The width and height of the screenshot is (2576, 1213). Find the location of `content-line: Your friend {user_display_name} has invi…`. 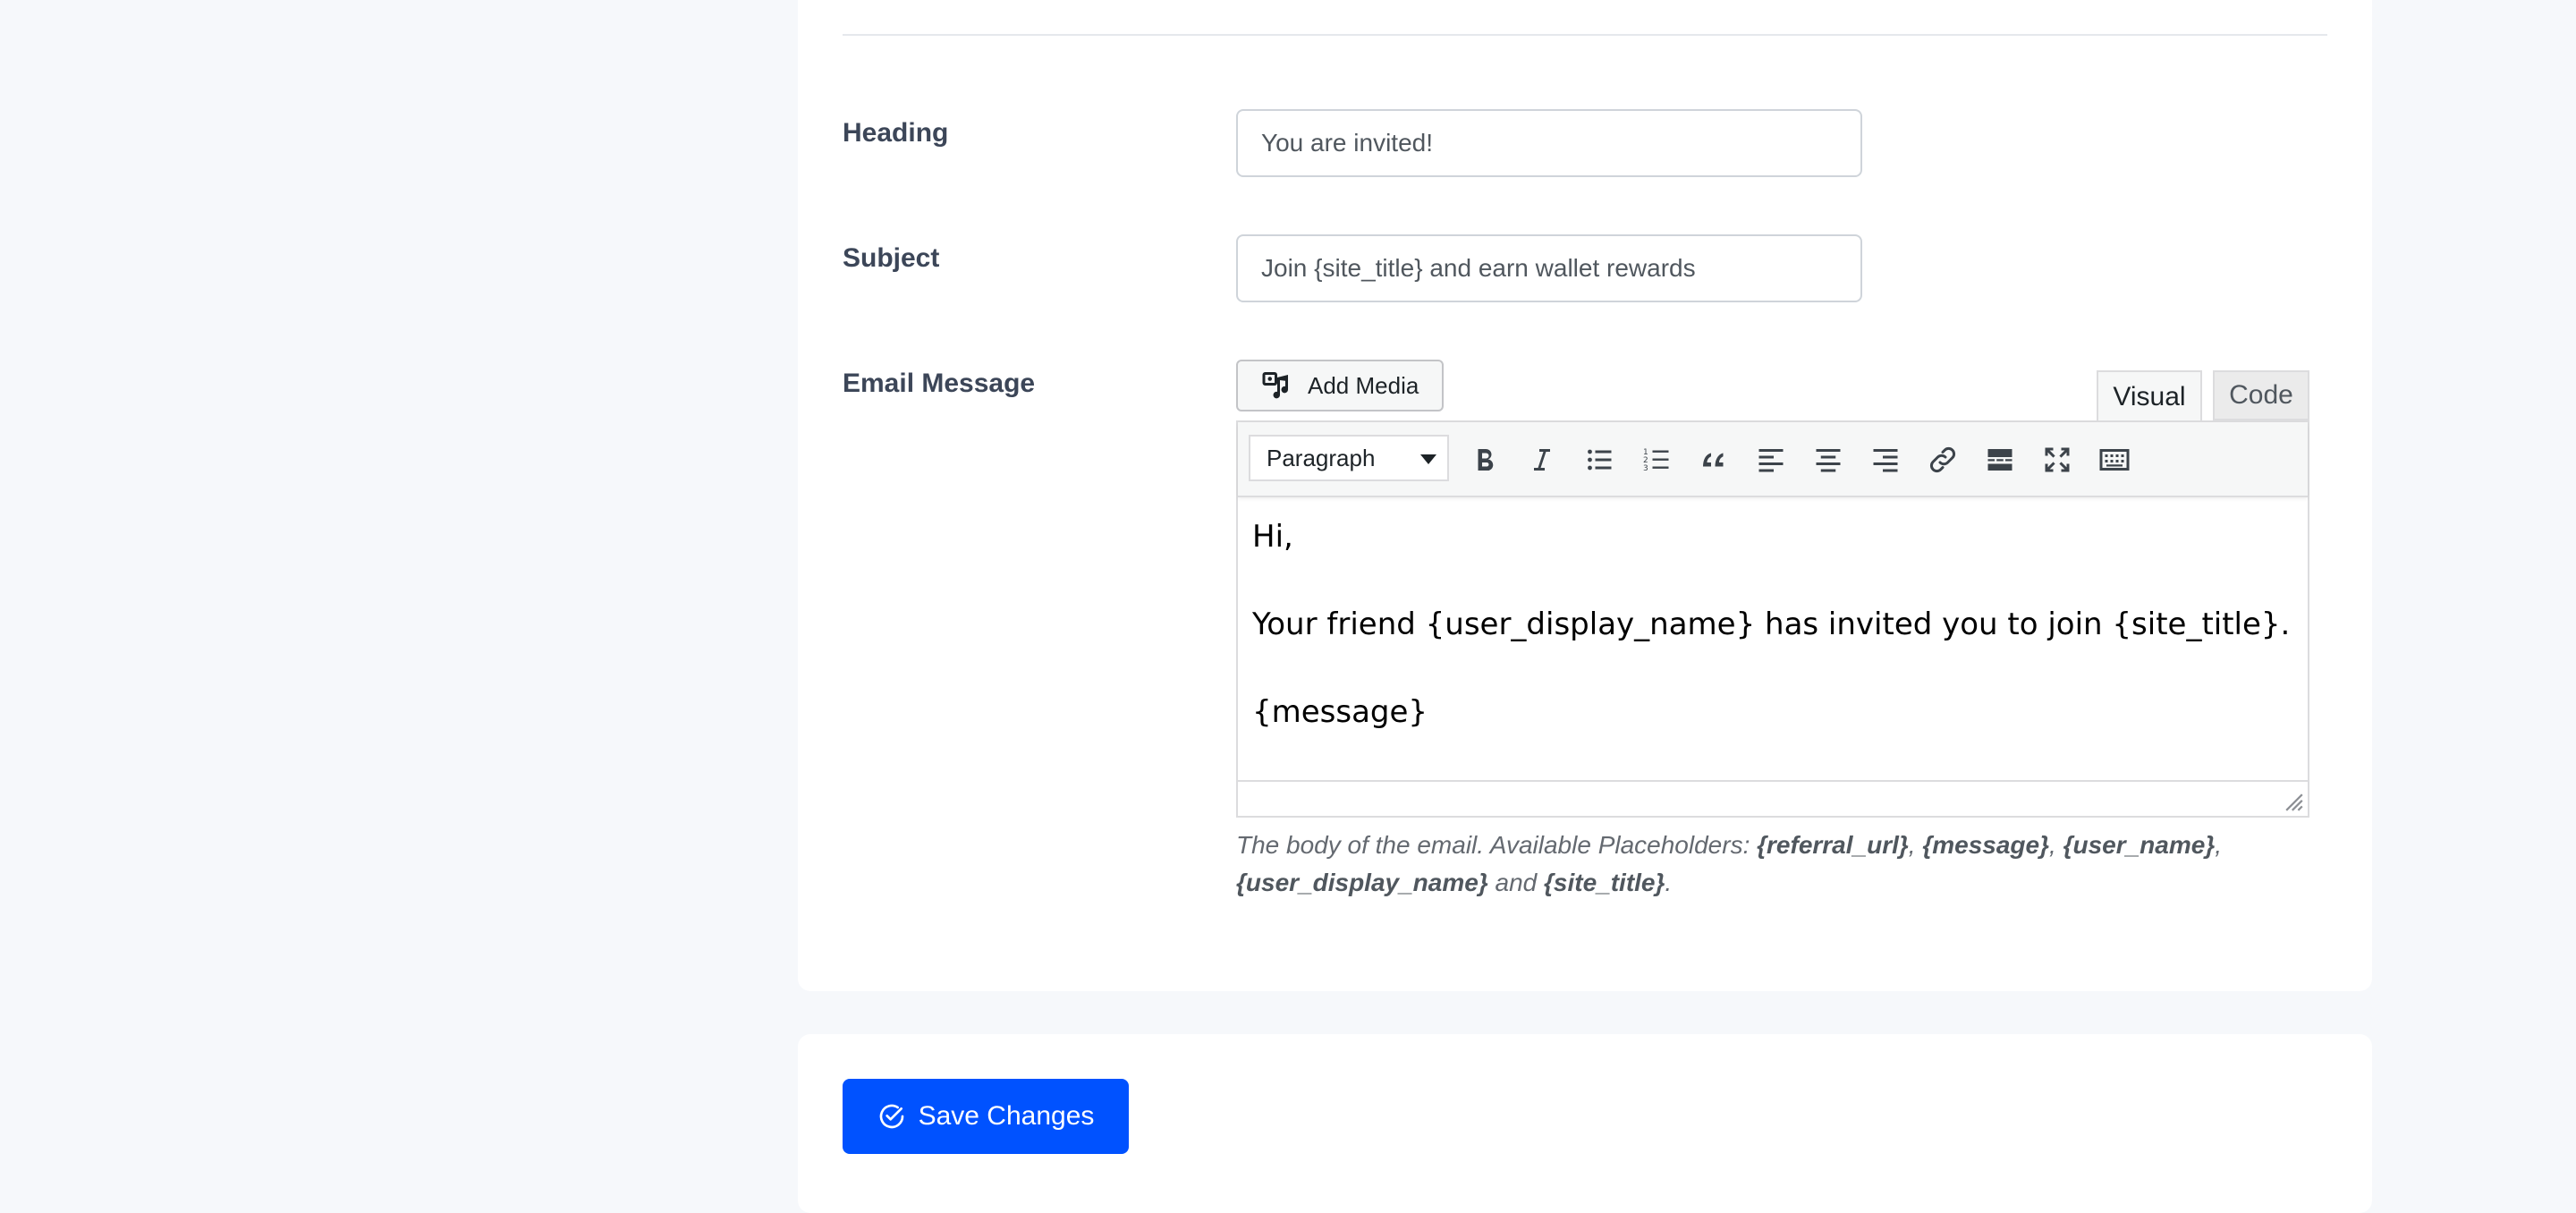

content-line: Your friend {user_display_name} has invi… is located at coordinates (1771, 624).